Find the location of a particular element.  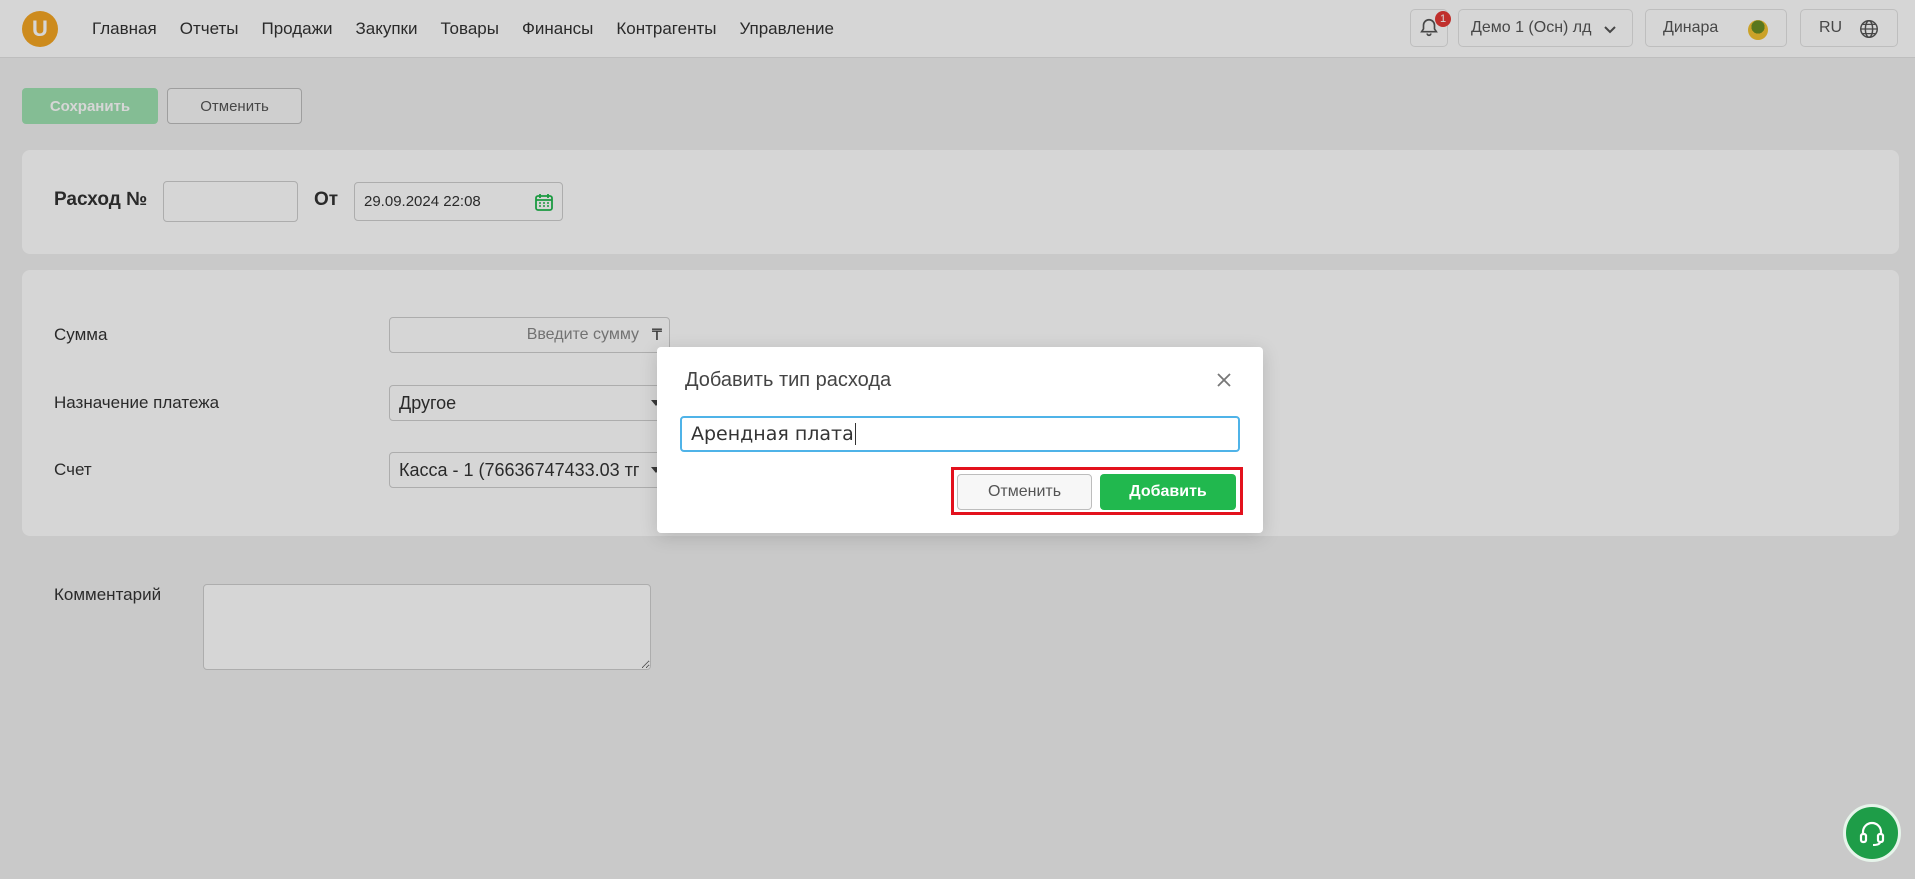

close-icon is located at coordinates (1224, 380).